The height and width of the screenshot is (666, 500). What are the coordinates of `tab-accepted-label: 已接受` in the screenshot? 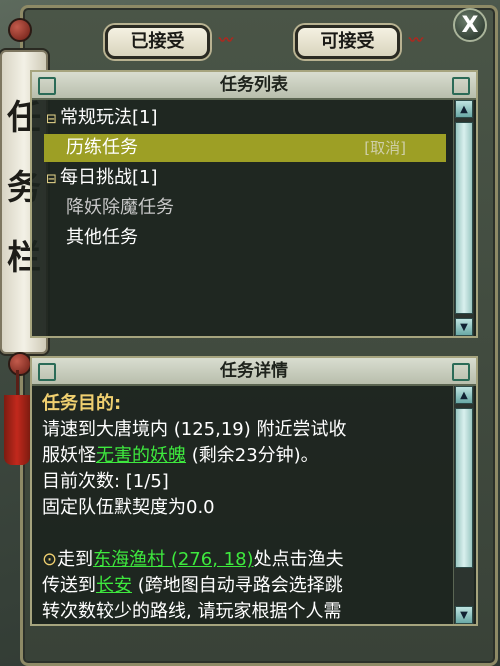 It's located at (157, 41).